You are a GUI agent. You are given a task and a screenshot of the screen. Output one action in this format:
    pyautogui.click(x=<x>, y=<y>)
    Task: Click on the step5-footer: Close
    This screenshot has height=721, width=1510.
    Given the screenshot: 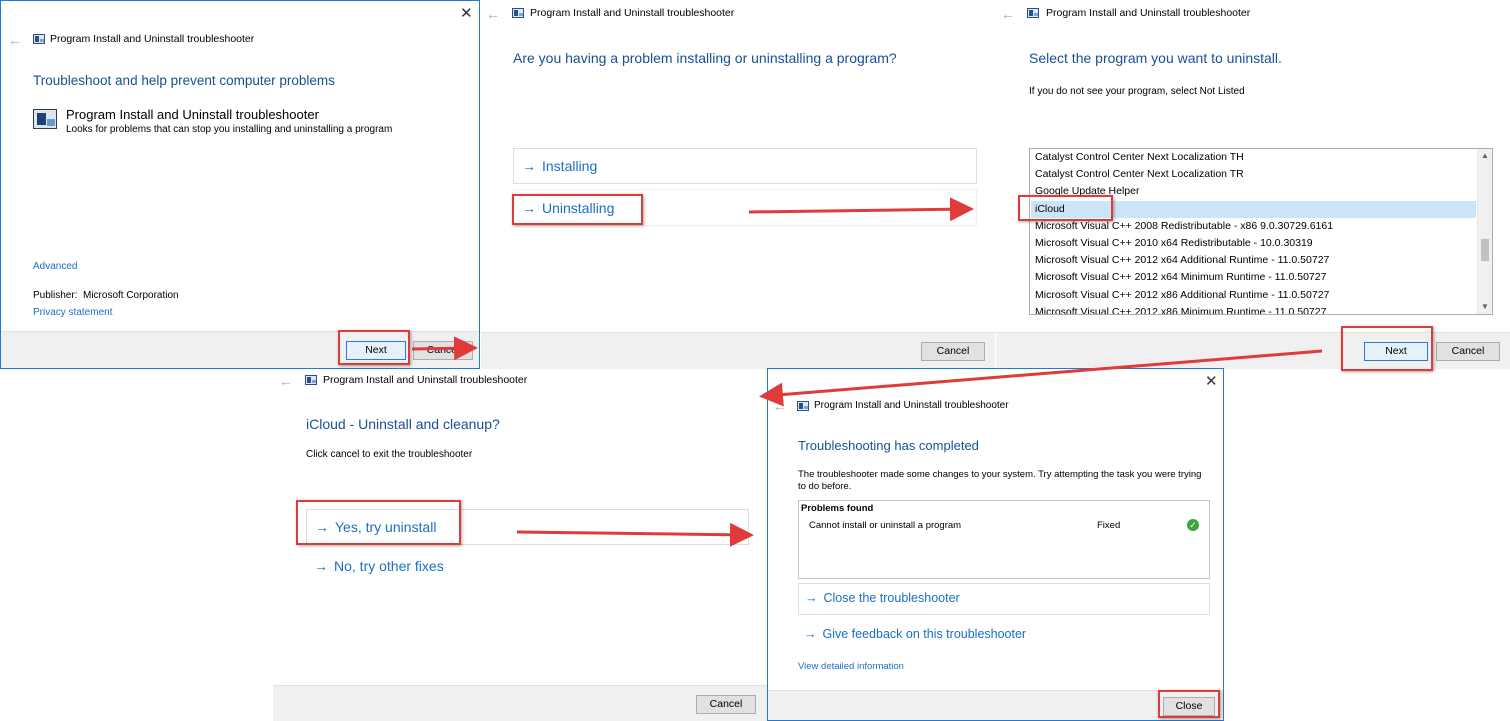 What is the action you would take?
    pyautogui.click(x=995, y=705)
    